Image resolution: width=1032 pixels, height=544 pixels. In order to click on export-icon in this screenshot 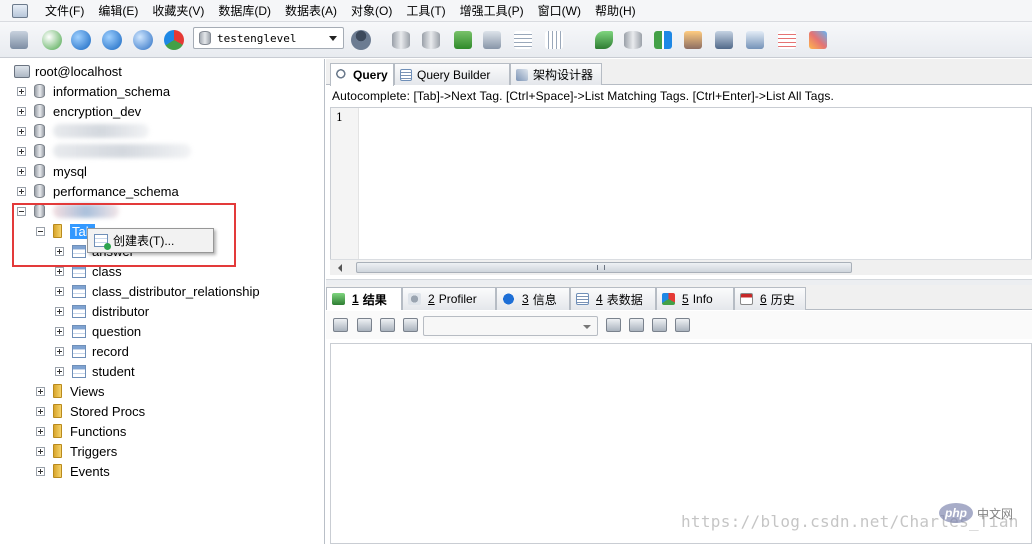, I will do `click(340, 325)`.